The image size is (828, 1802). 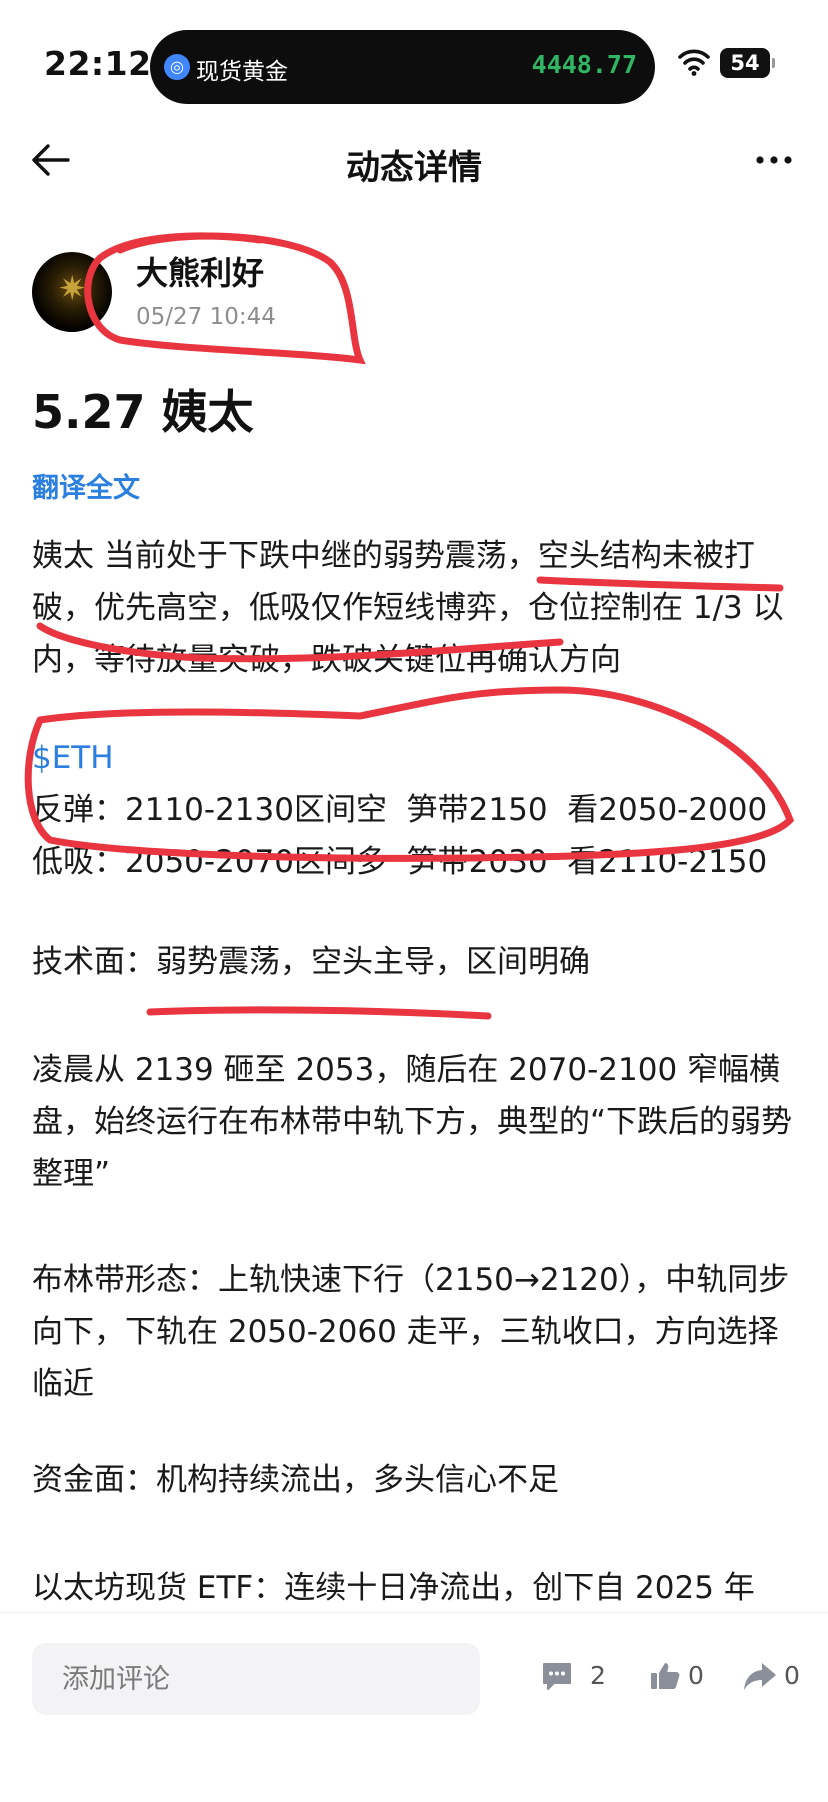 What do you see at coordinates (760, 1676) in the screenshot?
I see `share-arrow-icon` at bounding box center [760, 1676].